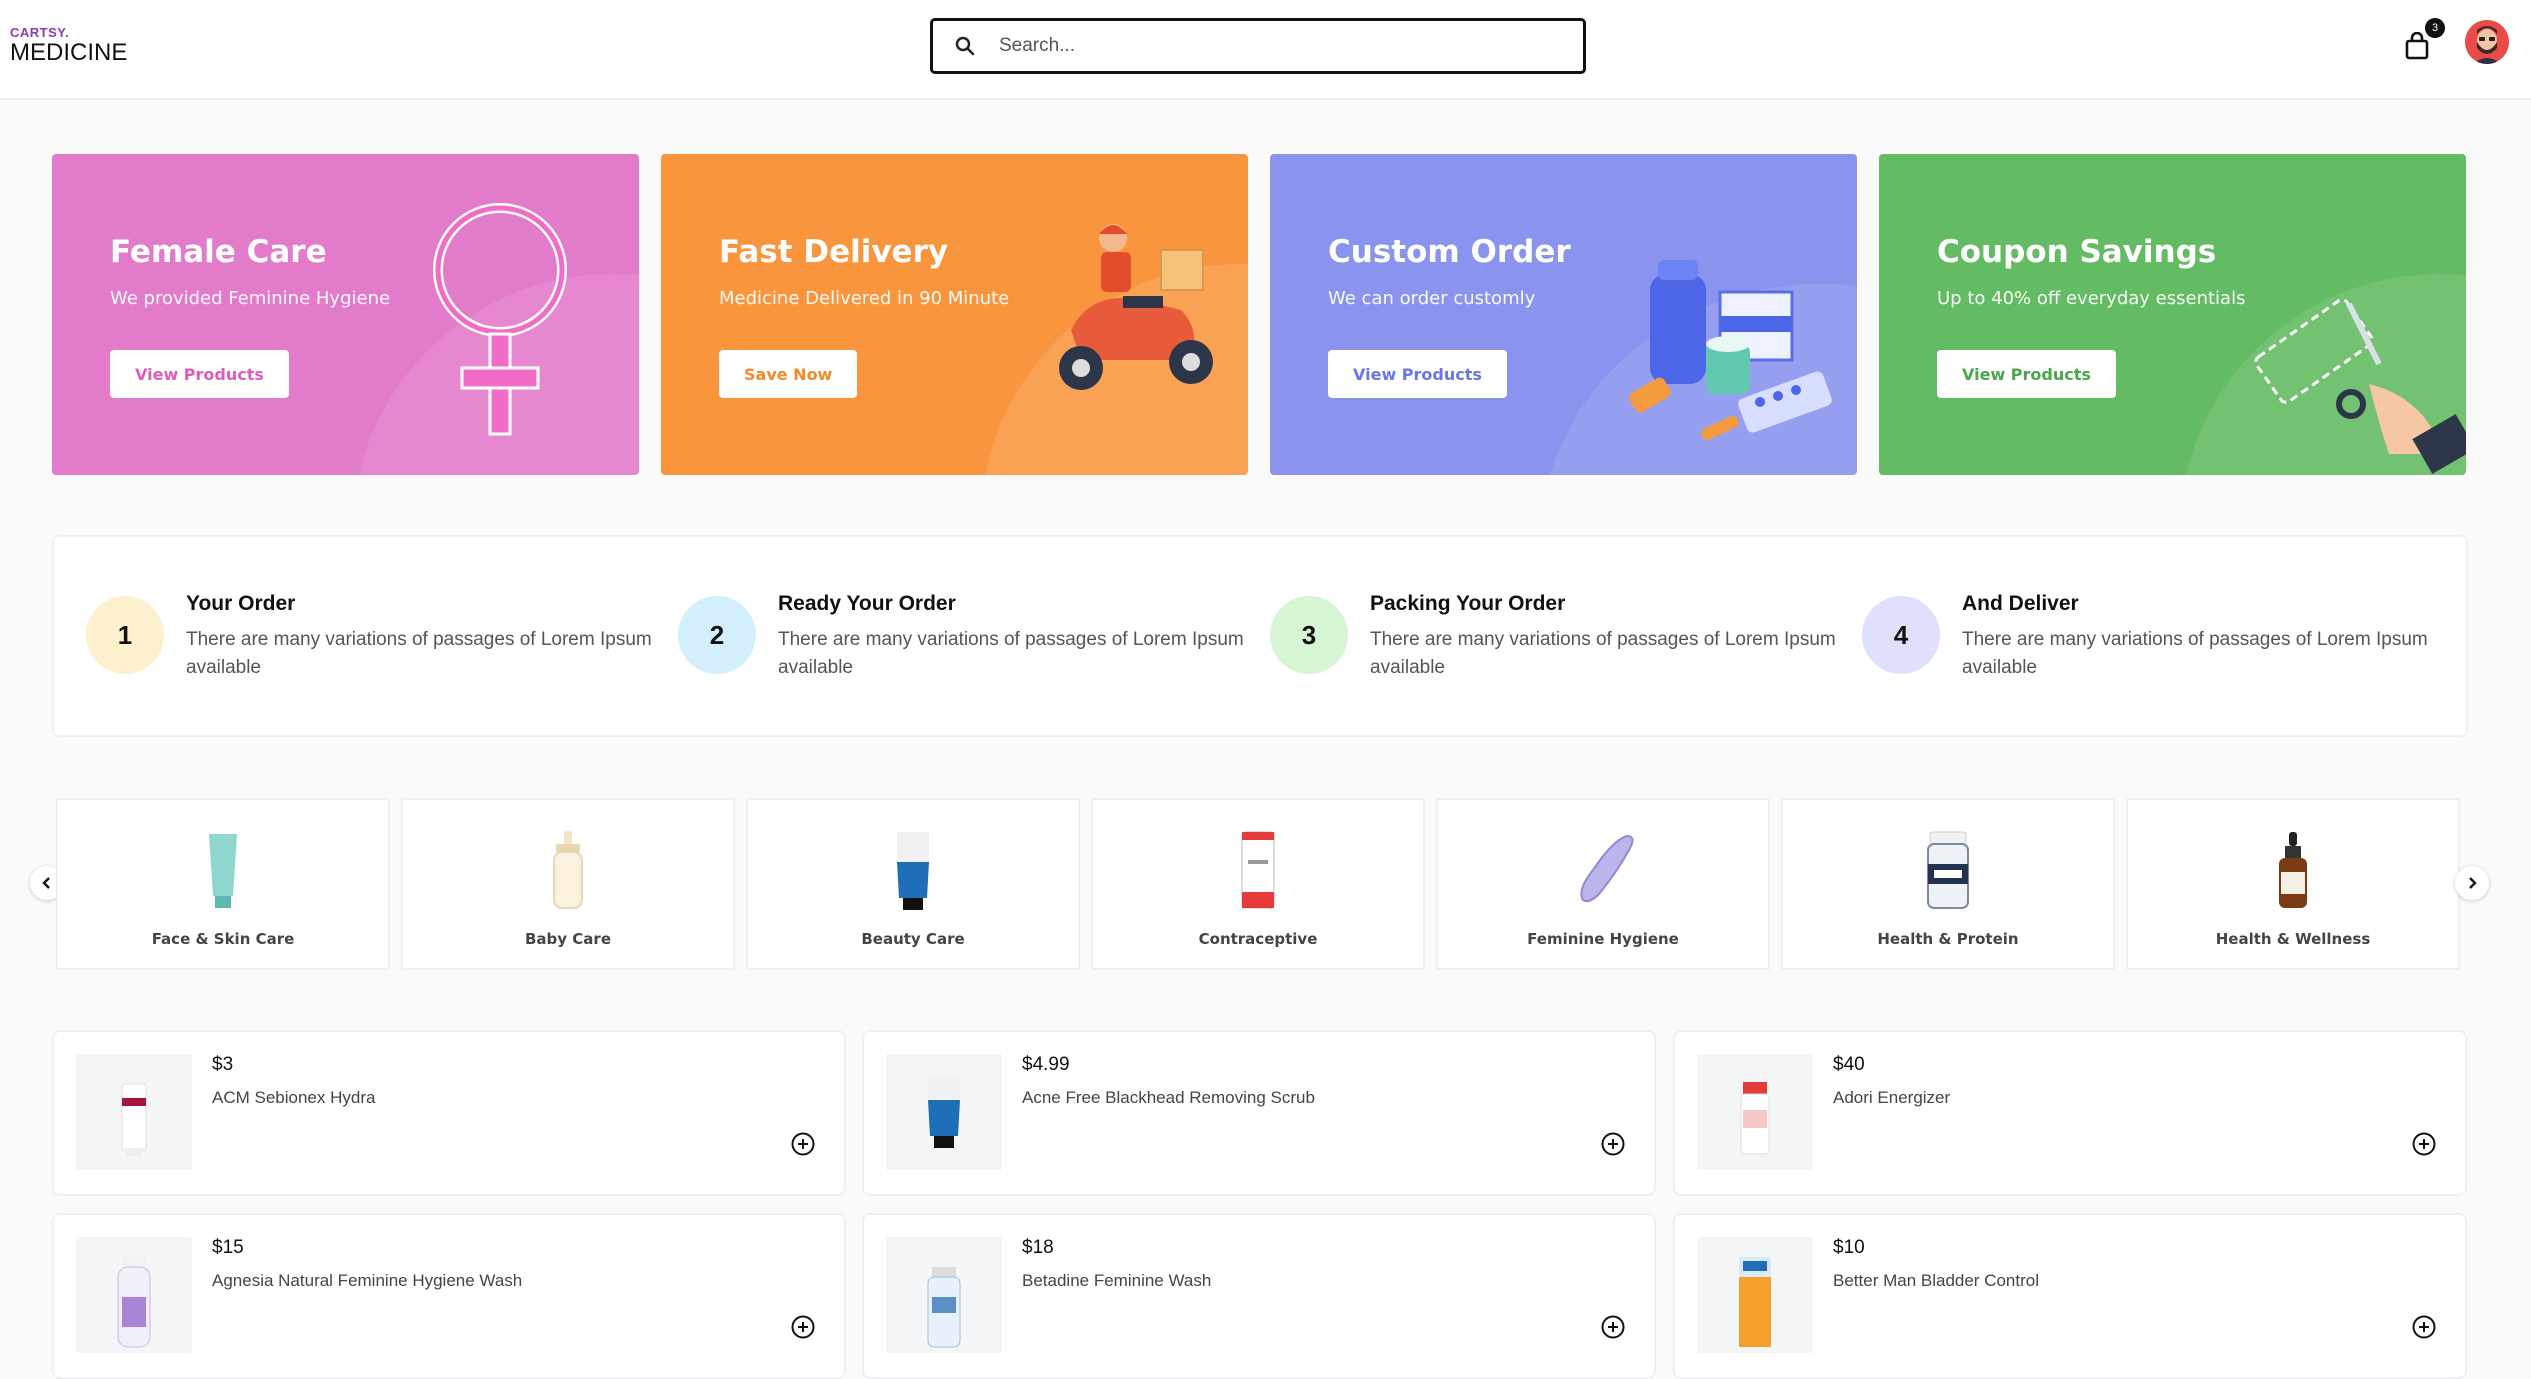  I want to click on category-health-protein: Health & Protein, so click(1948, 884).